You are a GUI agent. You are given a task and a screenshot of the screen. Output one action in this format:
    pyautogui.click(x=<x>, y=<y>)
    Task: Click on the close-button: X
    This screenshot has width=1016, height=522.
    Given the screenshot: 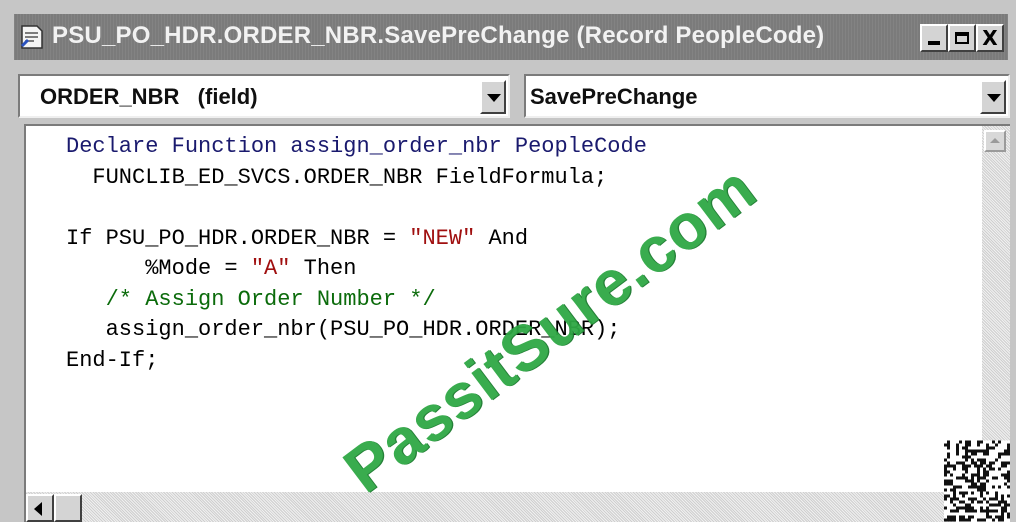 What is the action you would take?
    pyautogui.click(x=990, y=38)
    